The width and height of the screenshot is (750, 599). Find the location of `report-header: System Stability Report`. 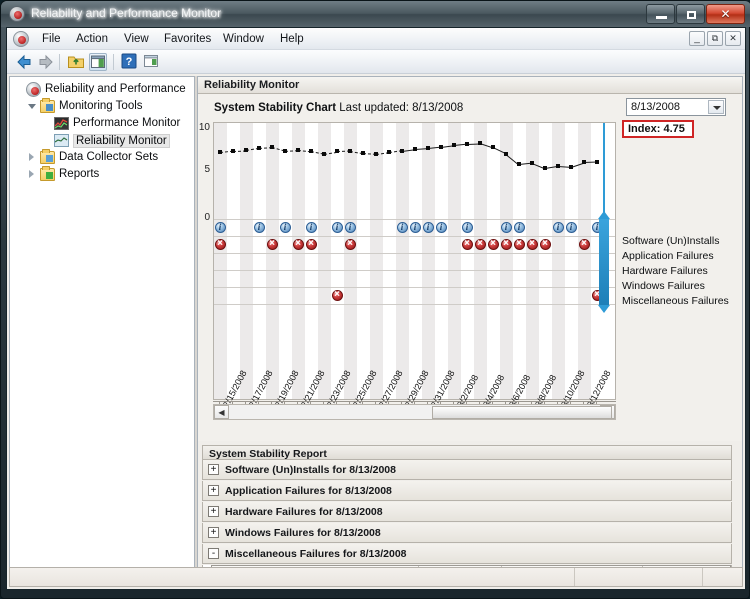

report-header: System Stability Report is located at coordinates (467, 452).